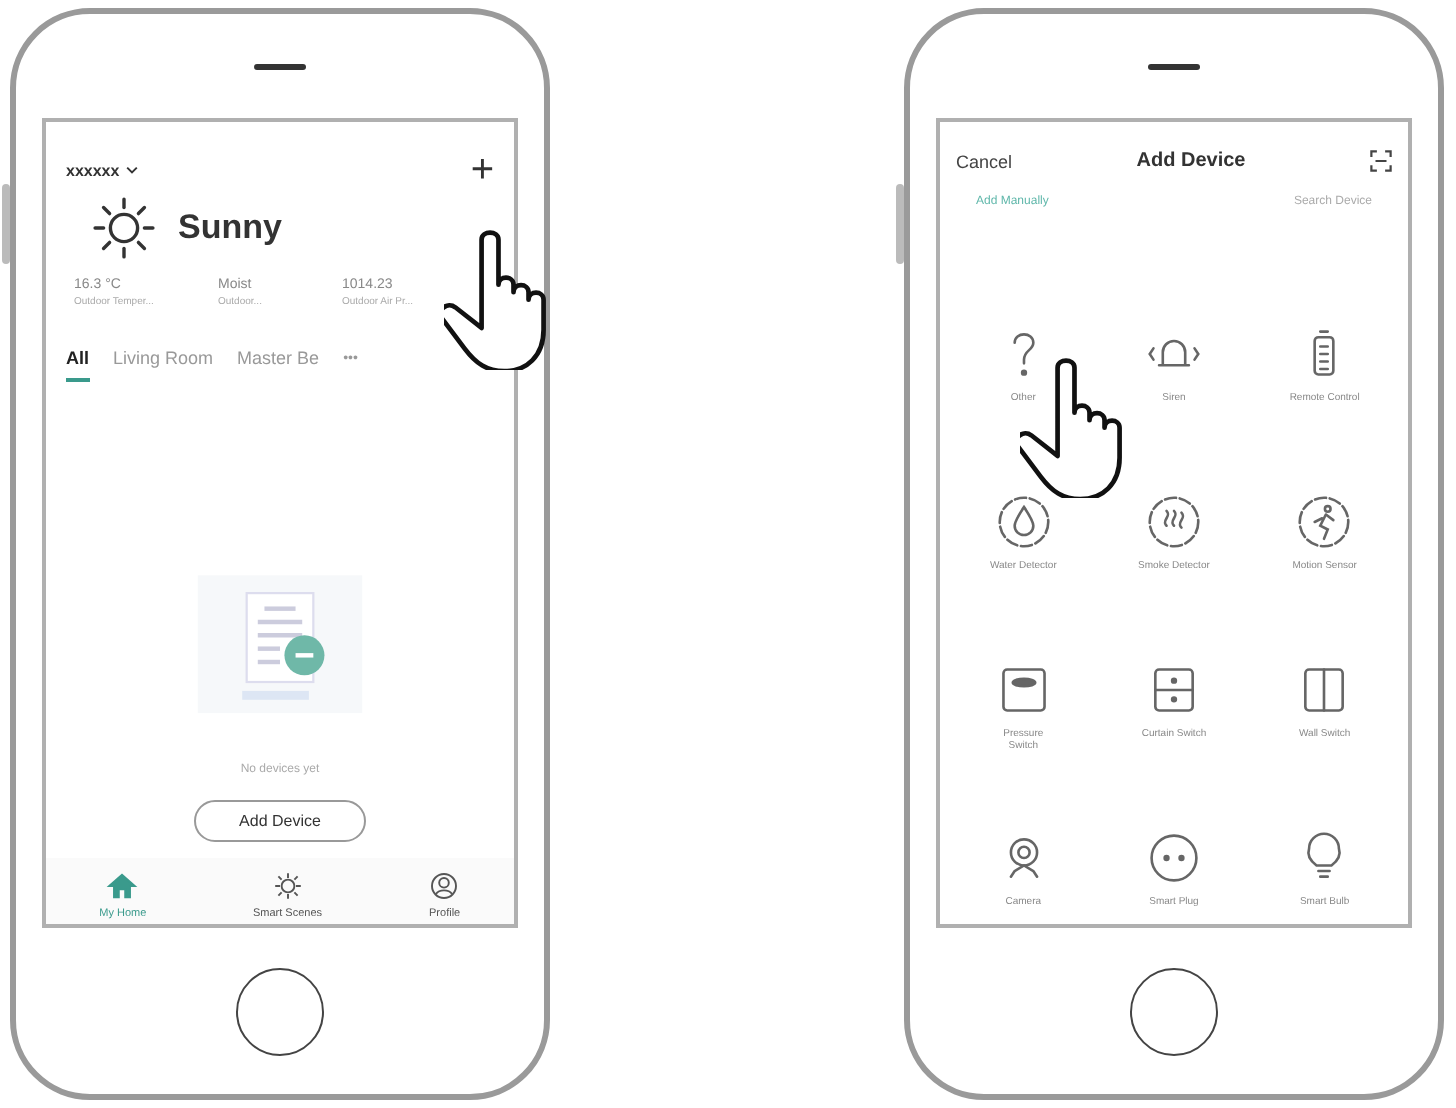 This screenshot has width=1456, height=1108. I want to click on add-device-button: Add Device, so click(280, 821).